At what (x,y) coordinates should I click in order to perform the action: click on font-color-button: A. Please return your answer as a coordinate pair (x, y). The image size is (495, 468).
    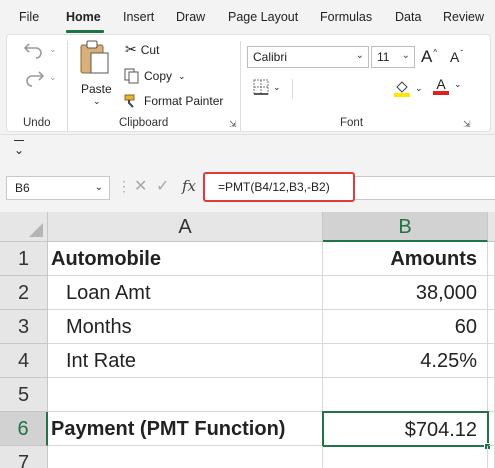
    Looking at the image, I should click on (441, 86).